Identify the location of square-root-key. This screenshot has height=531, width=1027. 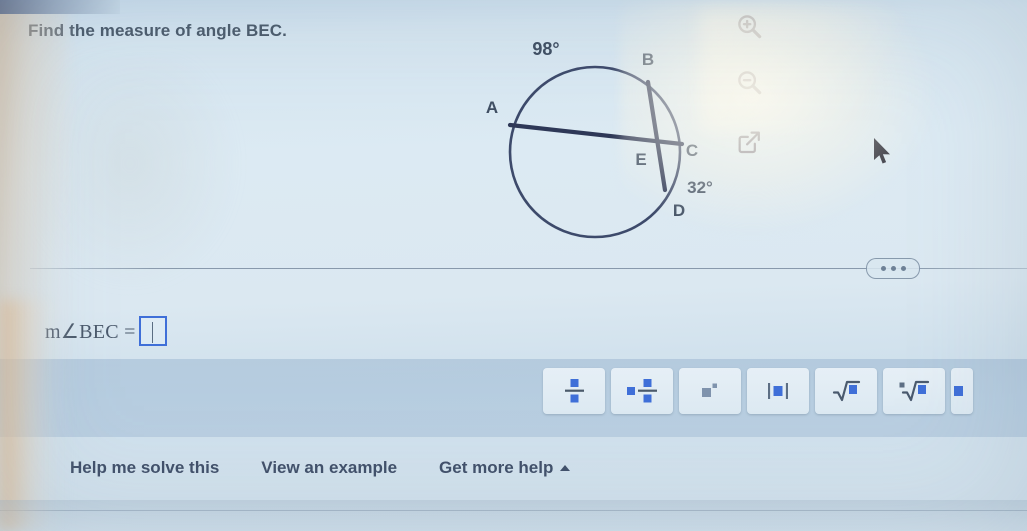
(846, 391).